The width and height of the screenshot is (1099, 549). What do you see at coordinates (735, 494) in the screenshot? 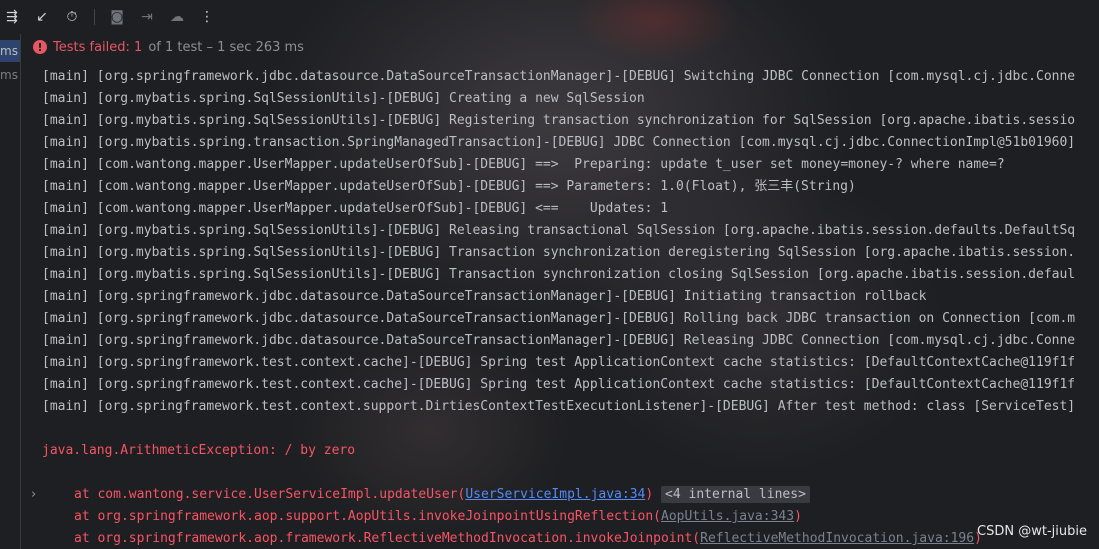
I see `internal-lines-toggle: <4 internal lines>` at bounding box center [735, 494].